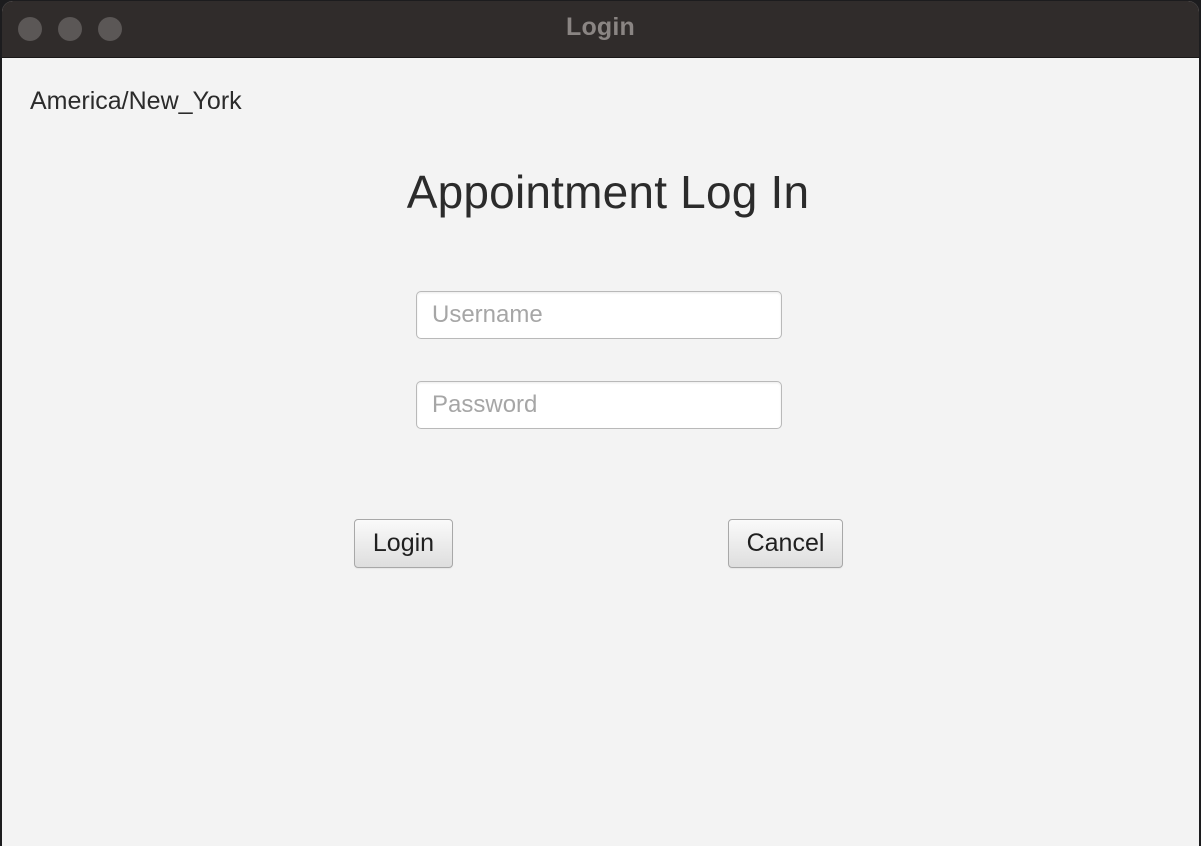 The height and width of the screenshot is (846, 1201). What do you see at coordinates (403, 543) in the screenshot?
I see `login-button: Login` at bounding box center [403, 543].